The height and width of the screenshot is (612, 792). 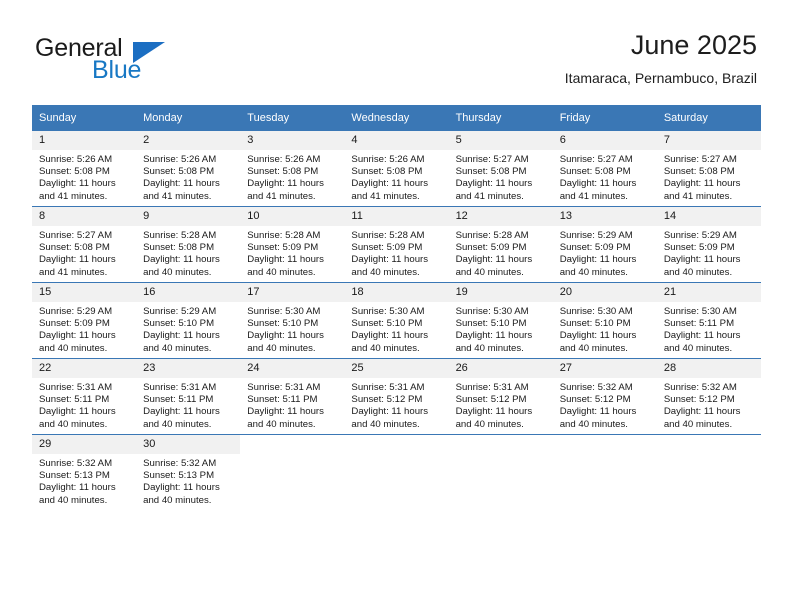 I want to click on weekday-header-monday: Monday, so click(x=188, y=118).